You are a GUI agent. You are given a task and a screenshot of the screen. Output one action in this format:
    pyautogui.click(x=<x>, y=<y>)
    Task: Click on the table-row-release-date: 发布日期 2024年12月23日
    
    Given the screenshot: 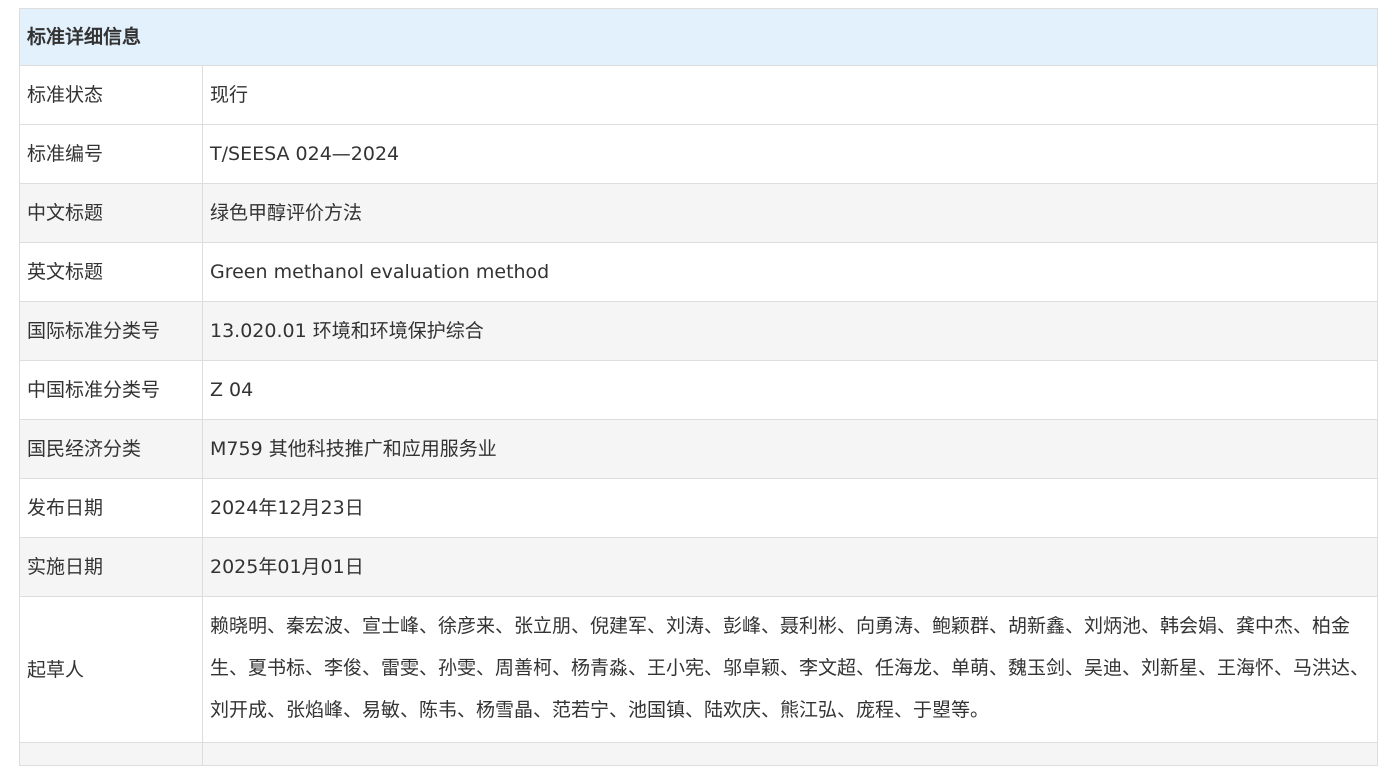 What is the action you would take?
    pyautogui.click(x=699, y=508)
    